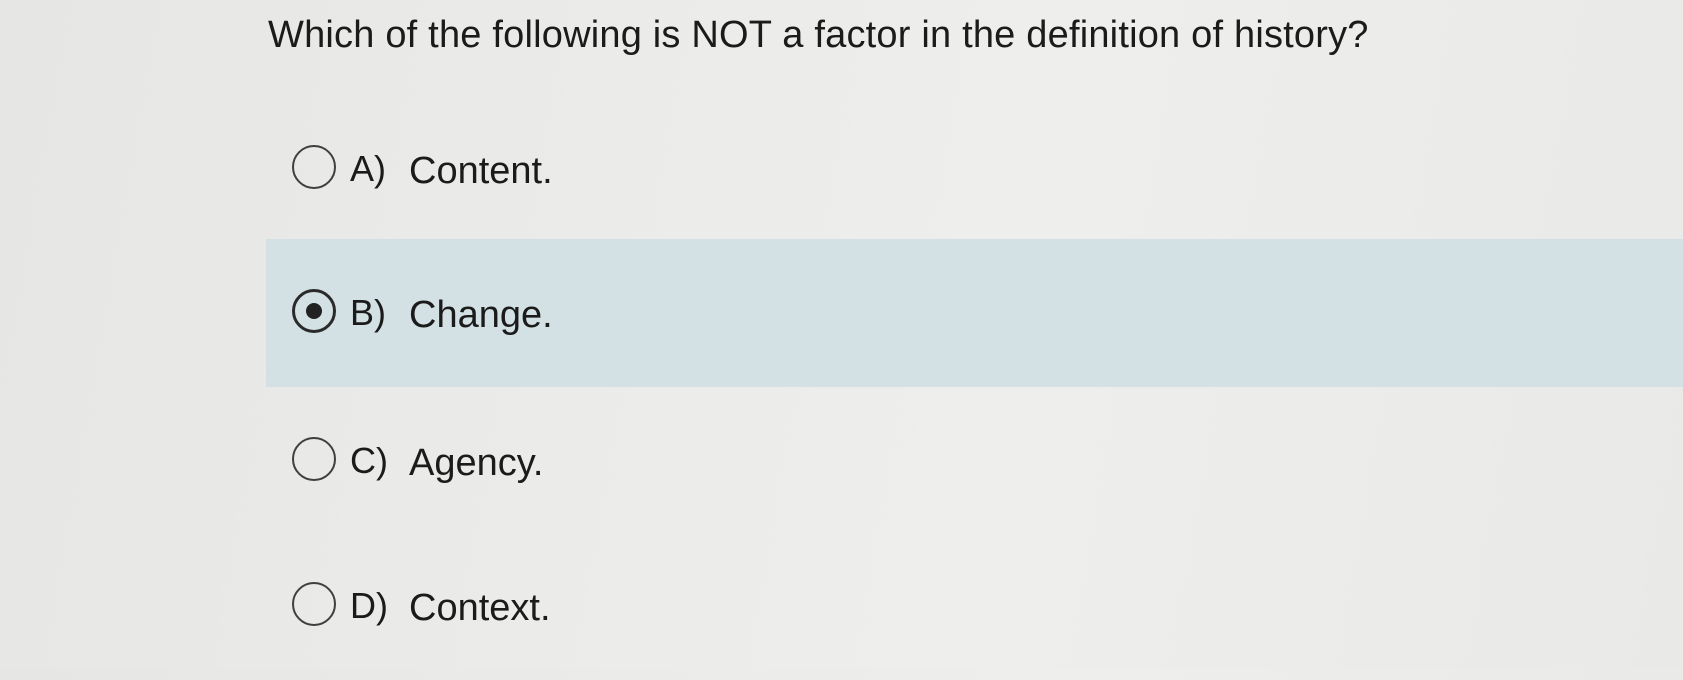  I want to click on option-label: Change., so click(481, 315).